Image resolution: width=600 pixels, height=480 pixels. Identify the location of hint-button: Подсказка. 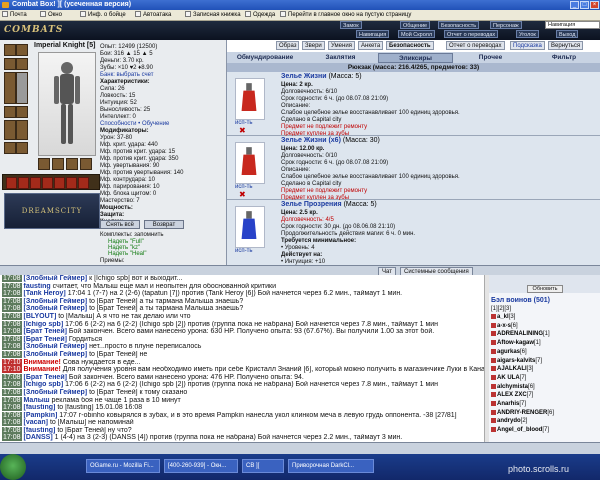
(527, 45).